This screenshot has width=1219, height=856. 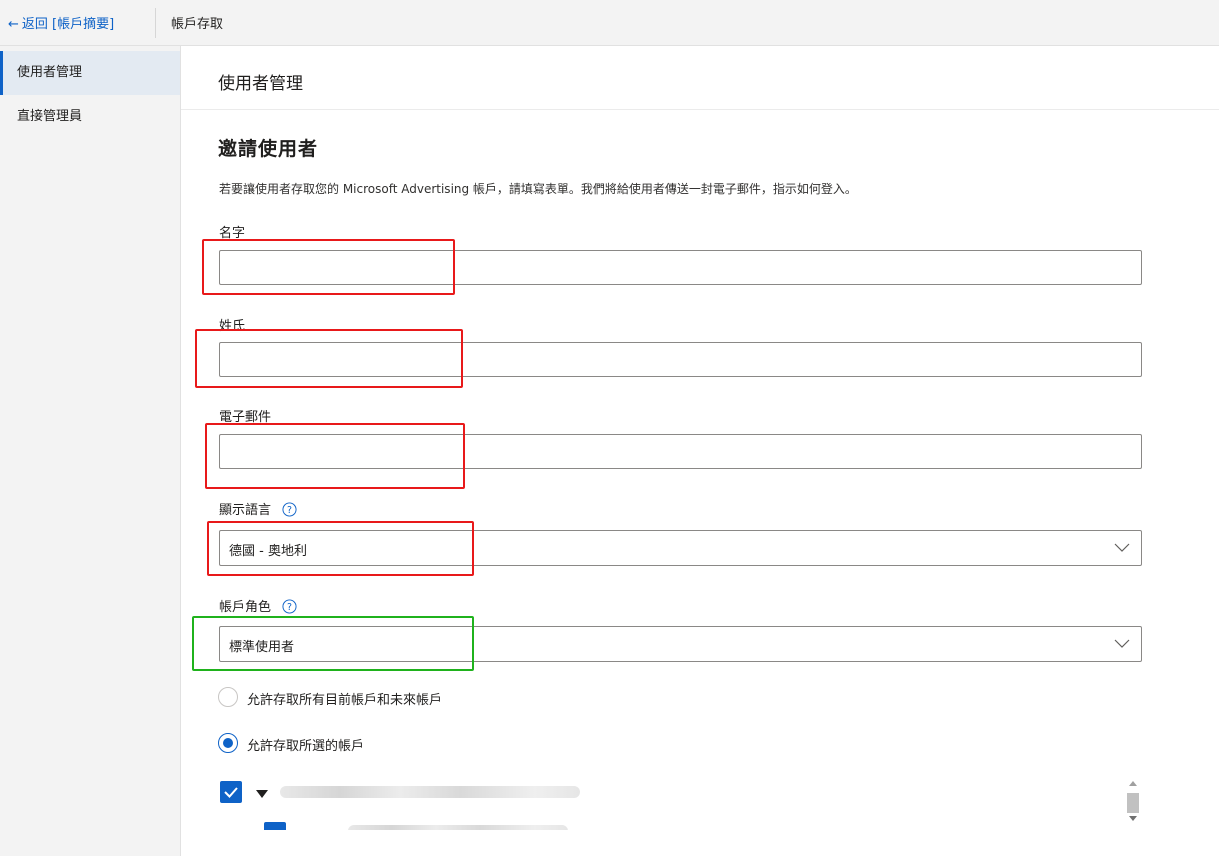 I want to click on sidebar-item-direct-managers: 直接管理員, so click(x=90, y=117).